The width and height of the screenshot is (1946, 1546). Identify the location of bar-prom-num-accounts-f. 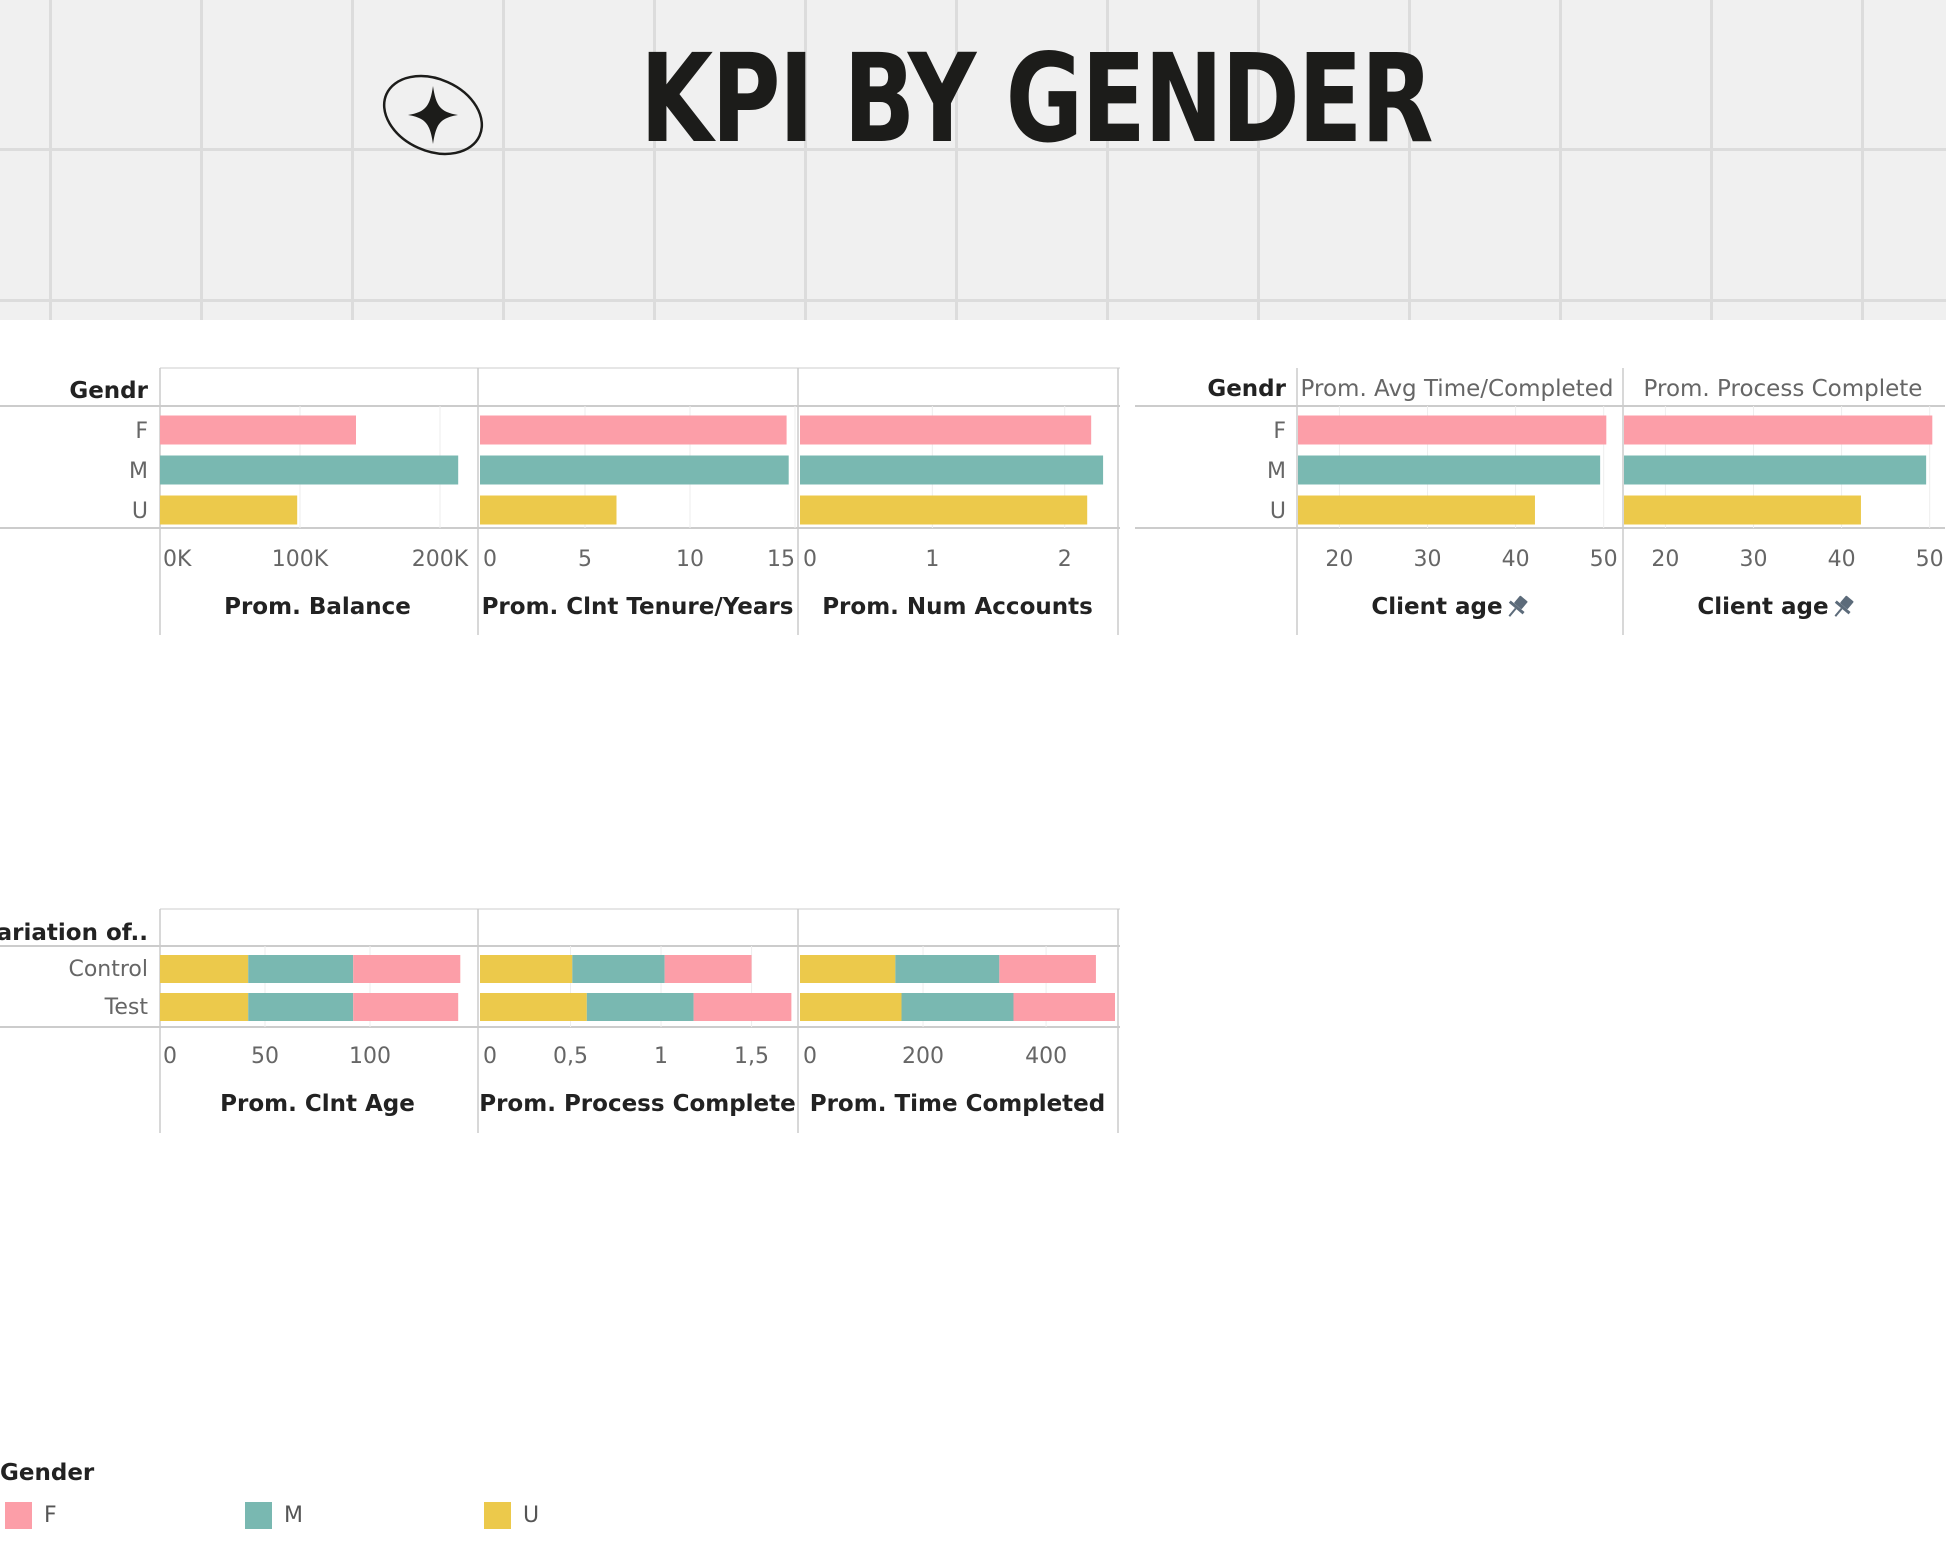
(946, 430).